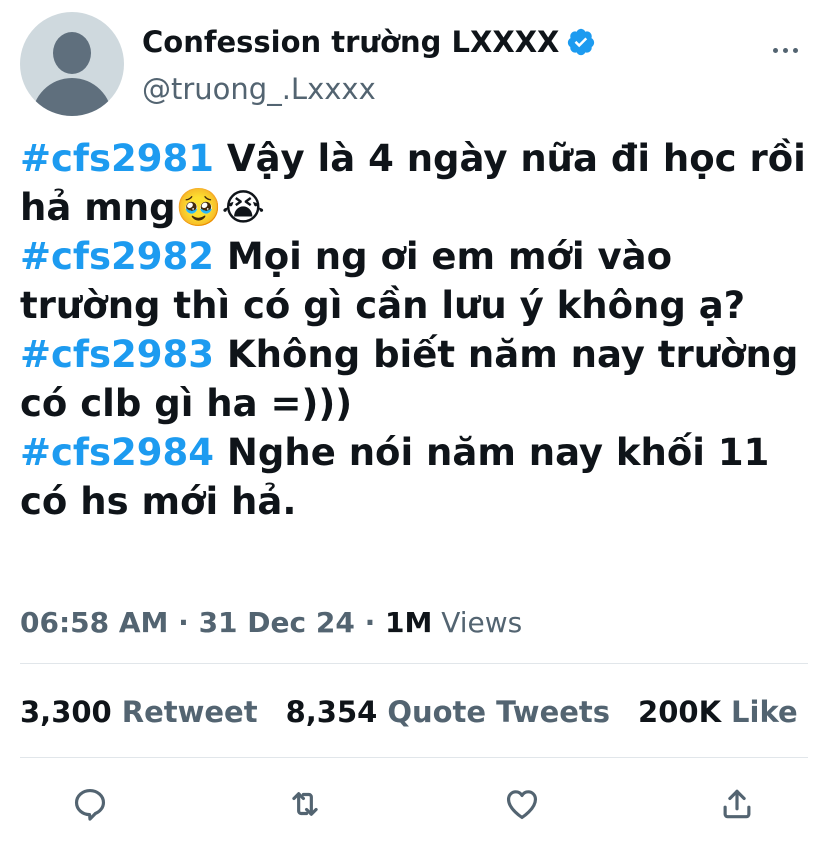  What do you see at coordinates (506, 354) in the screenshot?
I see `tweet-line-text: Không biết năm nay trường` at bounding box center [506, 354].